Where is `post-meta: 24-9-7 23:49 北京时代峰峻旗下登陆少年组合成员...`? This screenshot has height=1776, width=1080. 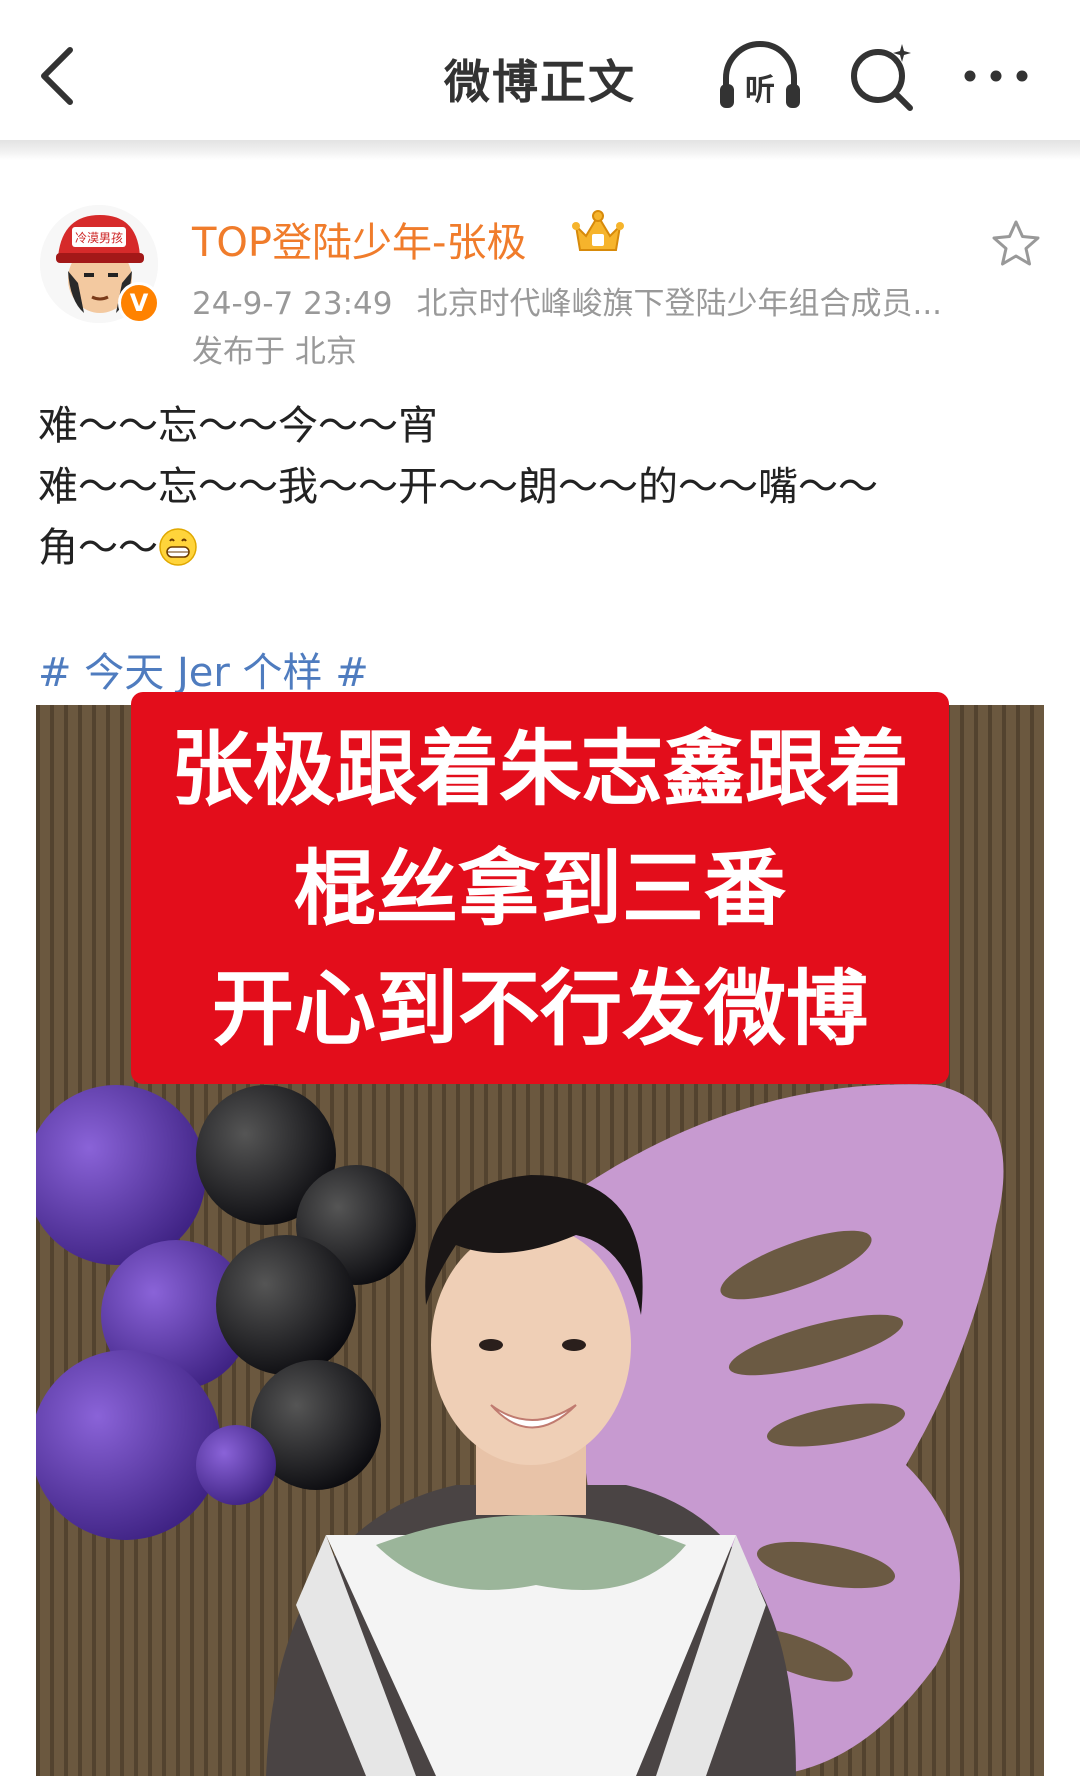 post-meta: 24-9-7 23:49 北京时代峰峻旗下登陆少年组合成员... is located at coordinates (592, 300).